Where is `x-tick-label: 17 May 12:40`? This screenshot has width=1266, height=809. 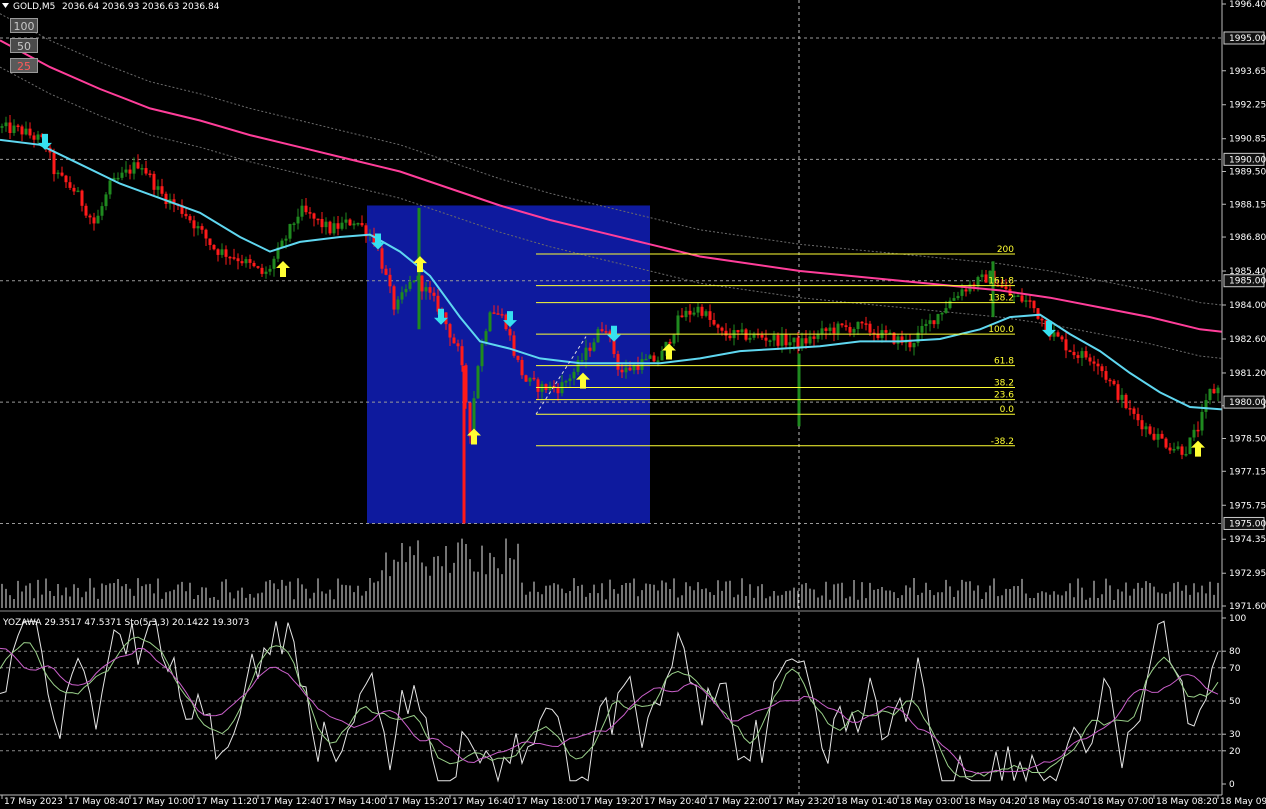 x-tick-label: 17 May 12:40 is located at coordinates (291, 802).